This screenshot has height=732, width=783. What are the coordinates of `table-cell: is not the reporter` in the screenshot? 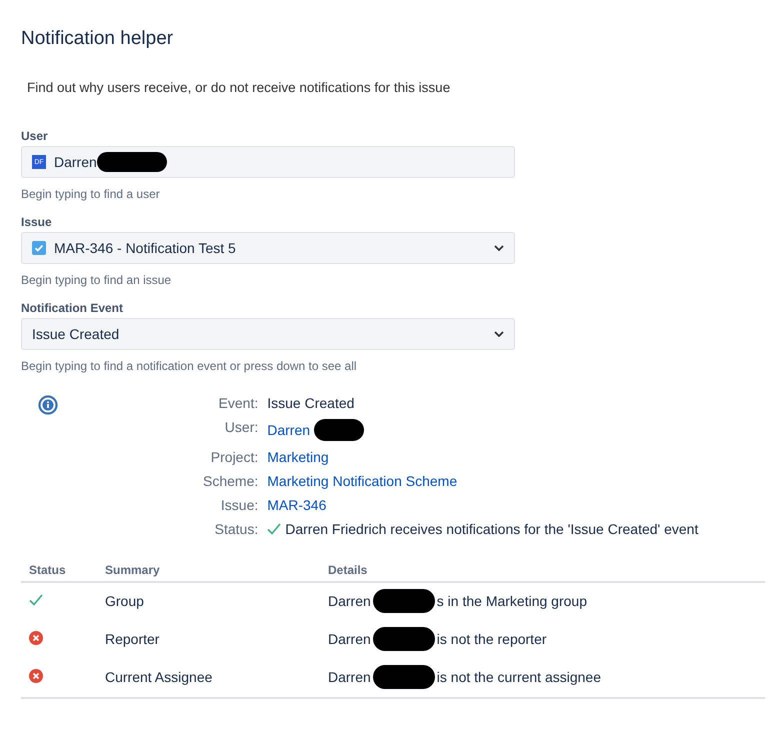 It's located at (491, 639).